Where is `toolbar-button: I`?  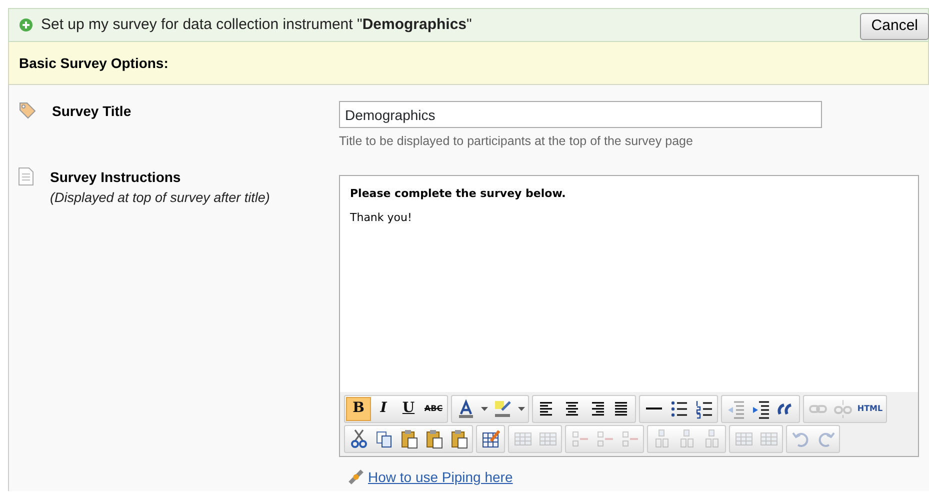
toolbar-button: I is located at coordinates (383, 408).